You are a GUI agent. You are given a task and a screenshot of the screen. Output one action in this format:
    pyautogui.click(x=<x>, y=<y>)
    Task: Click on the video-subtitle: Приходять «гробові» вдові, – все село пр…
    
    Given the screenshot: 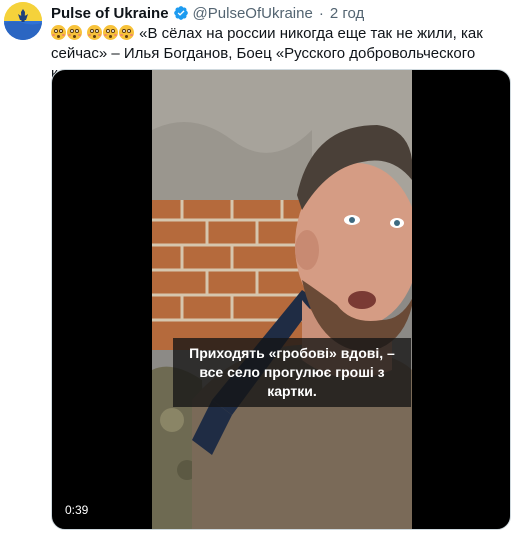 What is the action you would take?
    pyautogui.click(x=292, y=372)
    